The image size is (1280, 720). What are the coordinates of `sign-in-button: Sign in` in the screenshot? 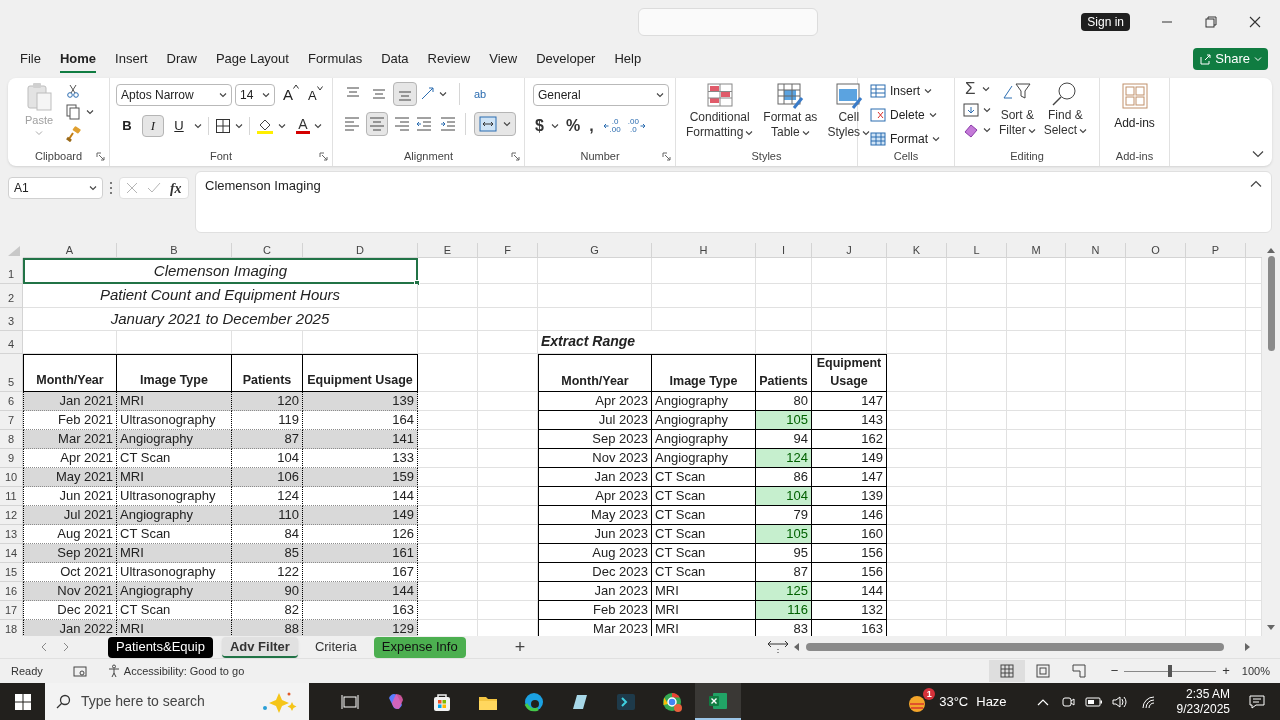 It's located at (1105, 22).